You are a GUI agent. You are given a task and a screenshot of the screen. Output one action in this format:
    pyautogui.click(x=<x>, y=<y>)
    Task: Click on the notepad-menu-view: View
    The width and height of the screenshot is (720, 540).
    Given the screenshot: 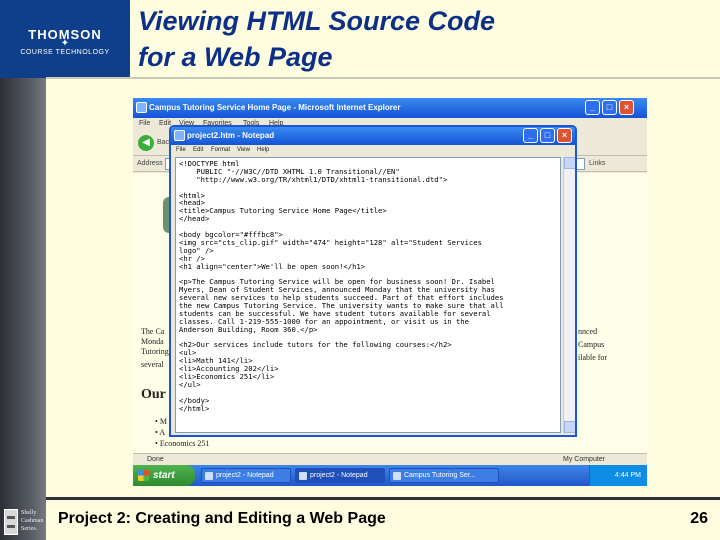 What is the action you would take?
    pyautogui.click(x=243, y=150)
    